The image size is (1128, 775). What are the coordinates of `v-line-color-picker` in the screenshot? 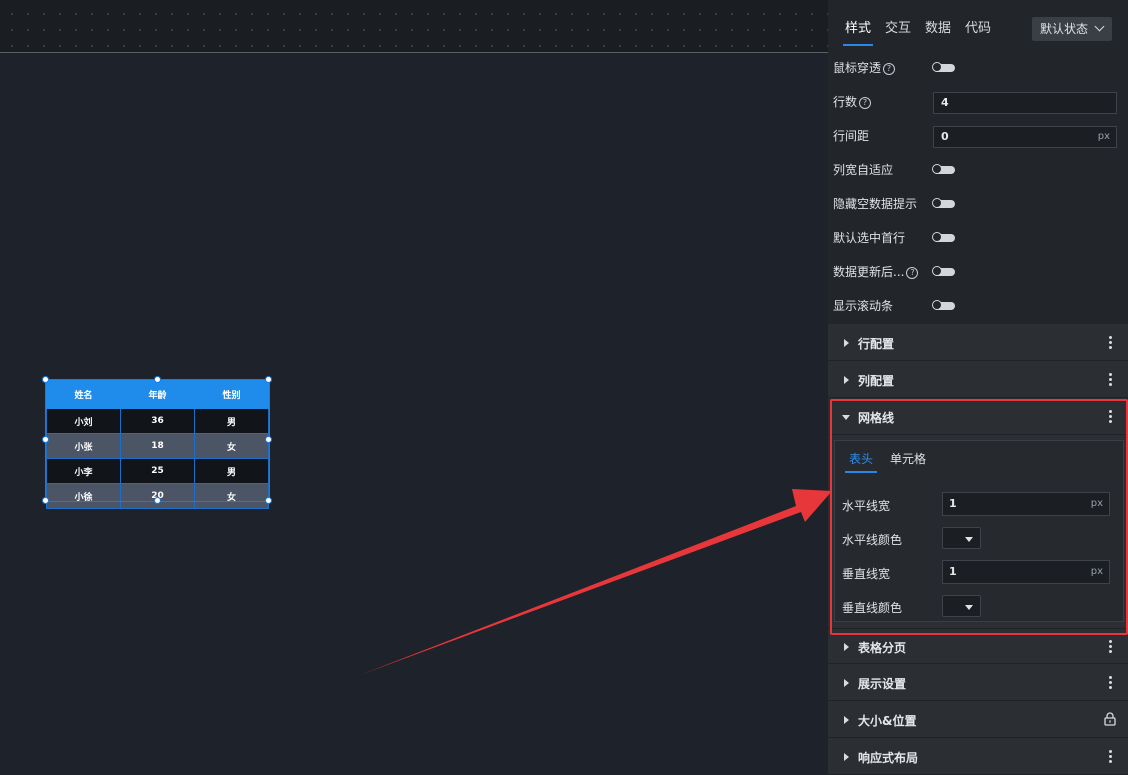 It's located at (961, 606).